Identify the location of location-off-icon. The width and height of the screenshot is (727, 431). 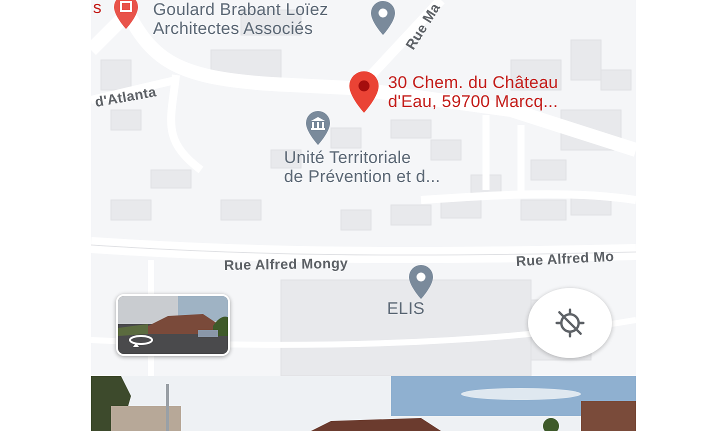
(570, 323).